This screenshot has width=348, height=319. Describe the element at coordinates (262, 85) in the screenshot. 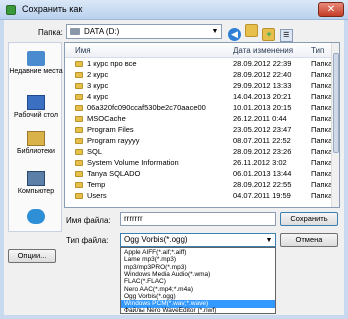

I see `cell-date: 29.09.2012 13:33` at that location.